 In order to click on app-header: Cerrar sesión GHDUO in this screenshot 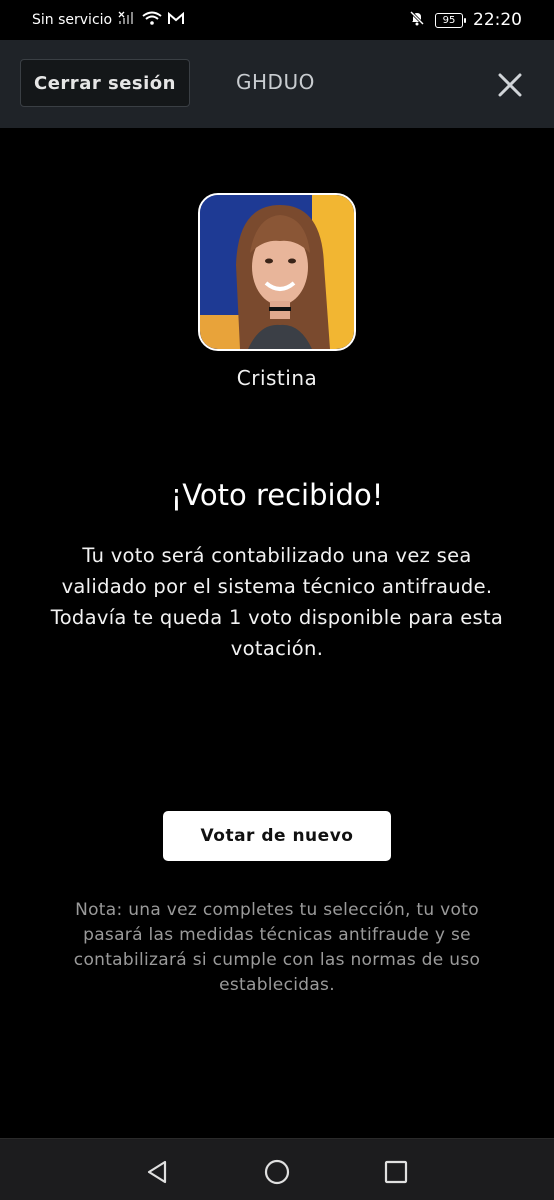, I will do `click(277, 84)`.